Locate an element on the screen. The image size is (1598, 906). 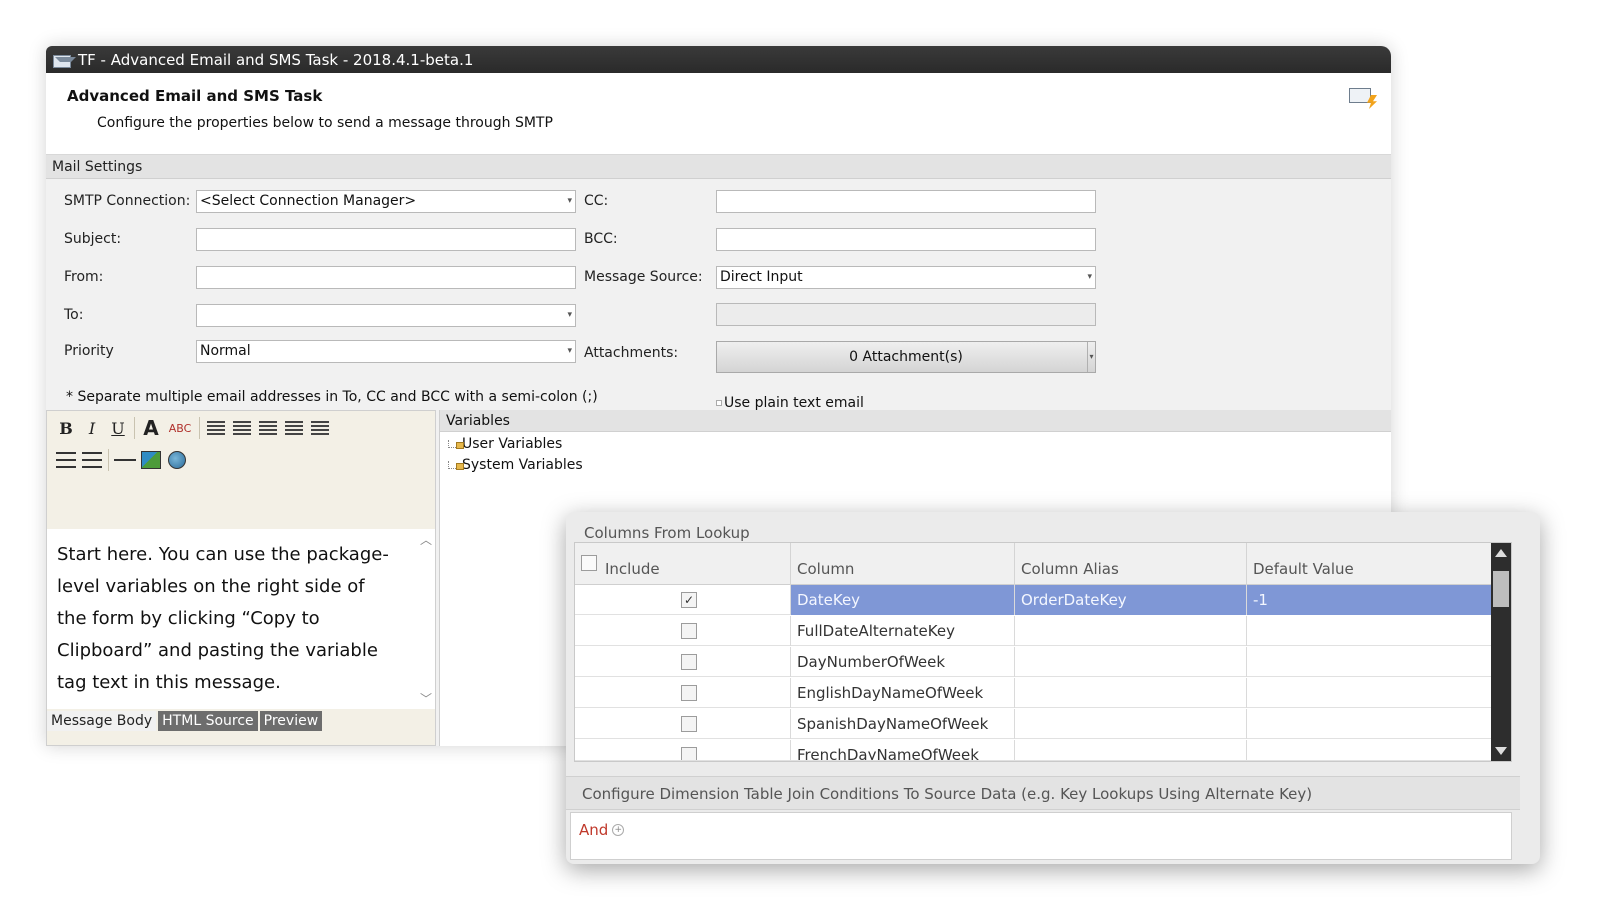
scrollbar-thumb is located at coordinates (1501, 589).